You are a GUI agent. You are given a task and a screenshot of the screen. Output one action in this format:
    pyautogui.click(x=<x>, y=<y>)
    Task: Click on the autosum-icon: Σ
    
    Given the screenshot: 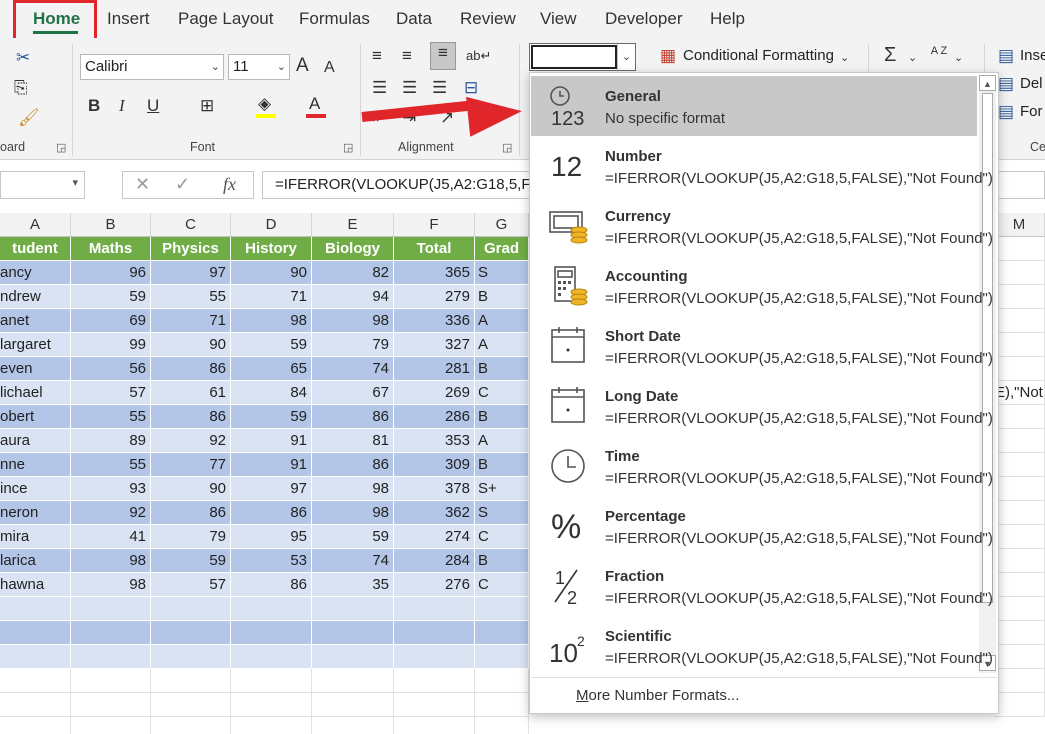 What is the action you would take?
    pyautogui.click(x=890, y=55)
    